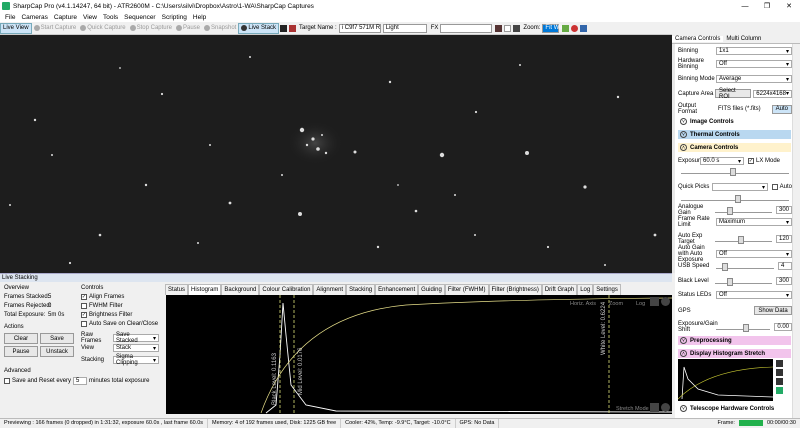  What do you see at coordinates (286, 289) in the screenshot?
I see `tab-colour-calibration: Colour Calibration` at bounding box center [286, 289].